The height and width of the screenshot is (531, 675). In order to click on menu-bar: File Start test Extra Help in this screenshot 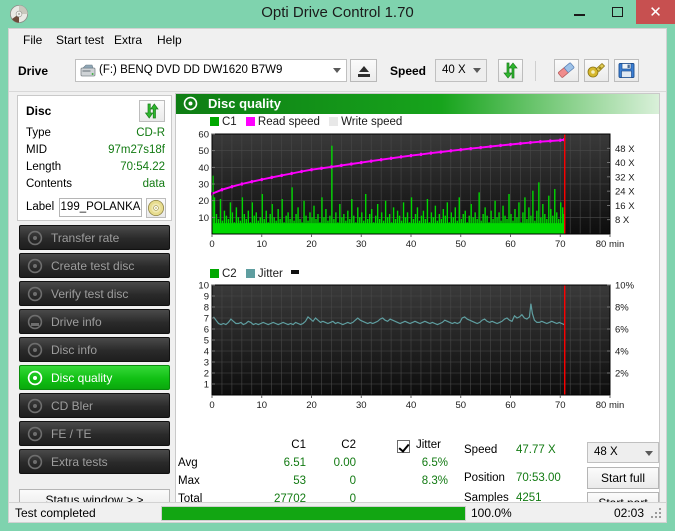, I will do `click(337, 40)`.